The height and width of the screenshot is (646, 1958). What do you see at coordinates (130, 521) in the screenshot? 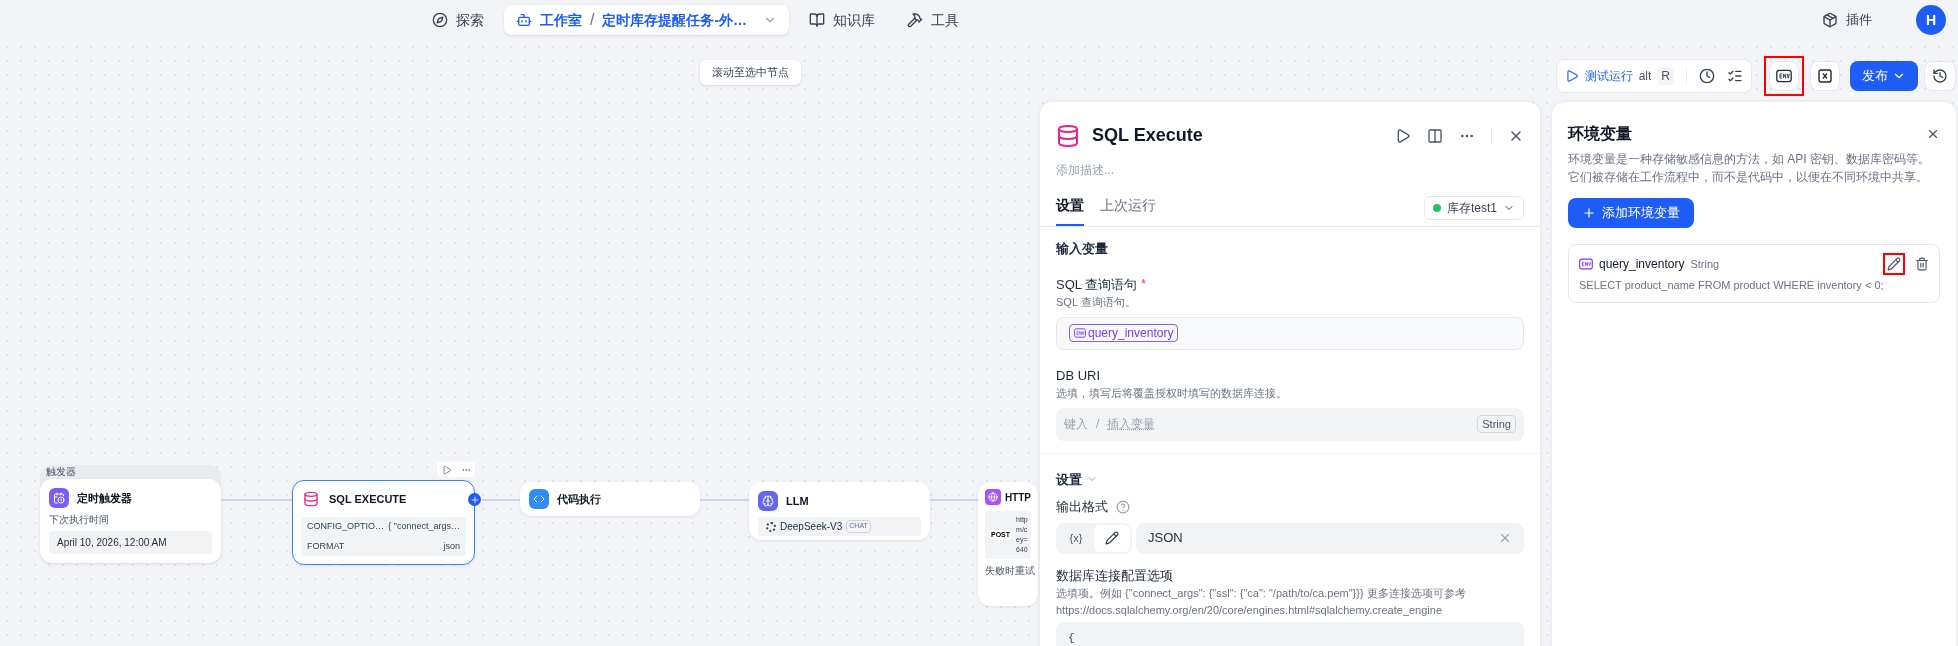
I see `trigger-node: 定时触发器 下次执行时间 April 10, 2026, 12:00 AM` at bounding box center [130, 521].